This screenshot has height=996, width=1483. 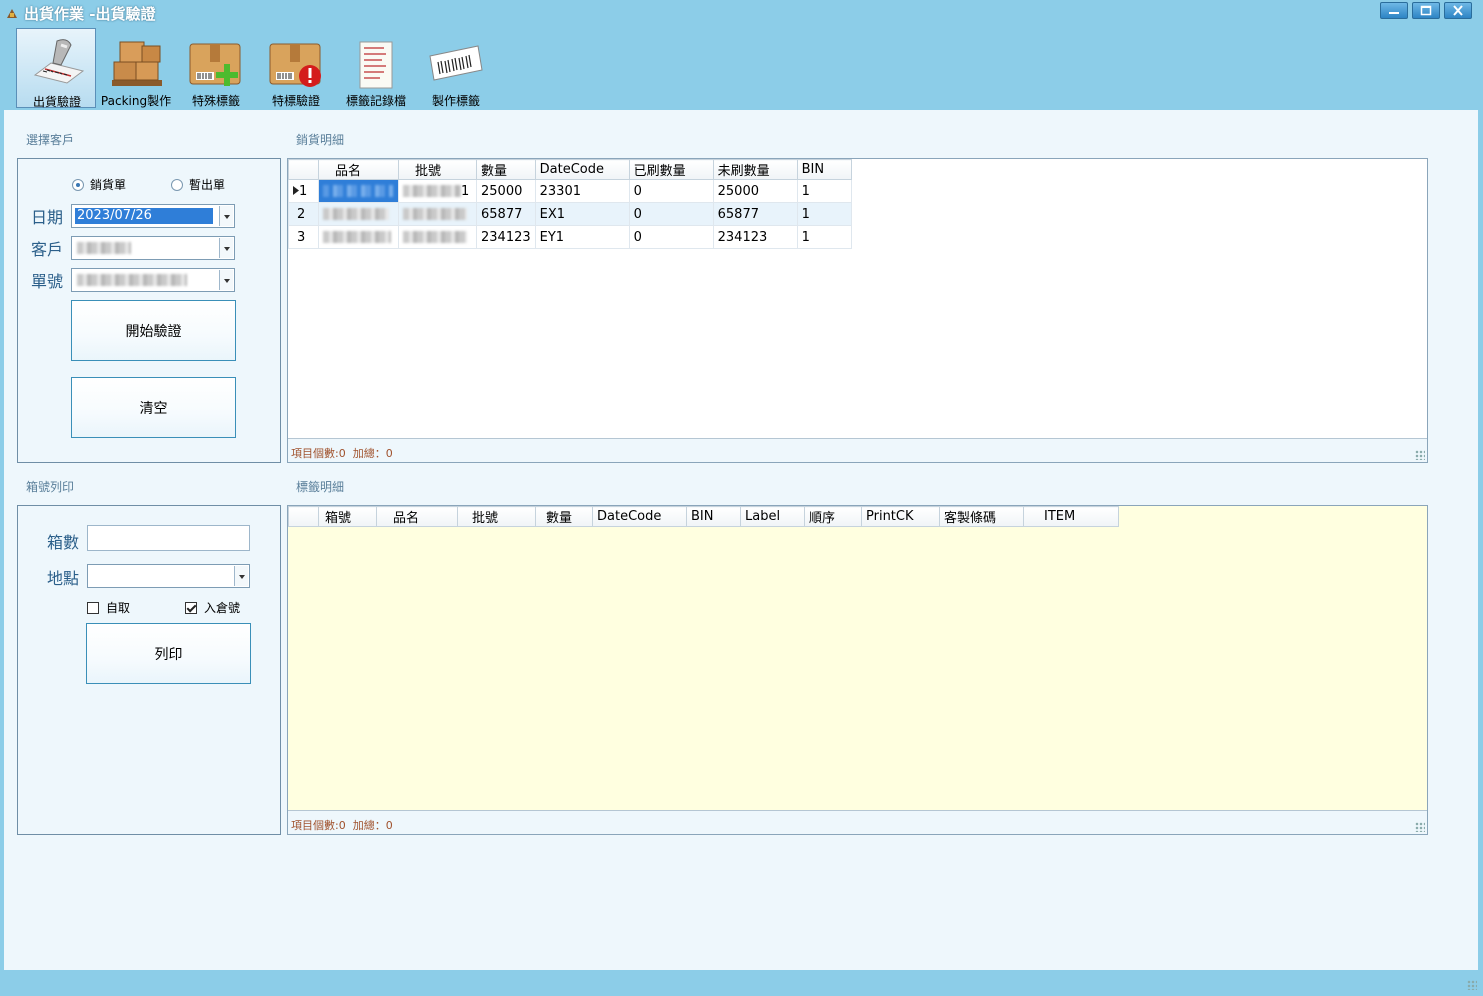 I want to click on order-no-value-redacted, so click(x=132, y=280).